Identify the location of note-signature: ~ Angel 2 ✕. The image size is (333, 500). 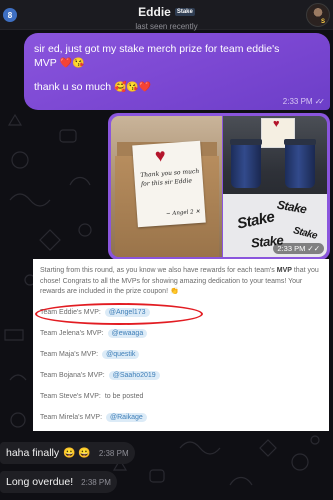
(183, 213).